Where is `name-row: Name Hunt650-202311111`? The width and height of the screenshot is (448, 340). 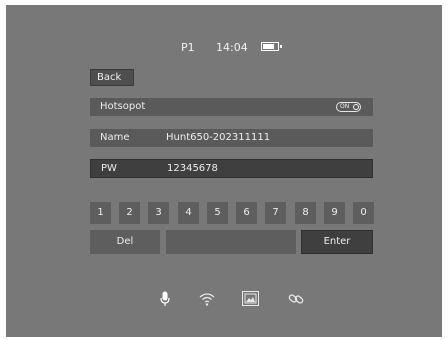 name-row: Name Hunt650-202311111 is located at coordinates (231, 138).